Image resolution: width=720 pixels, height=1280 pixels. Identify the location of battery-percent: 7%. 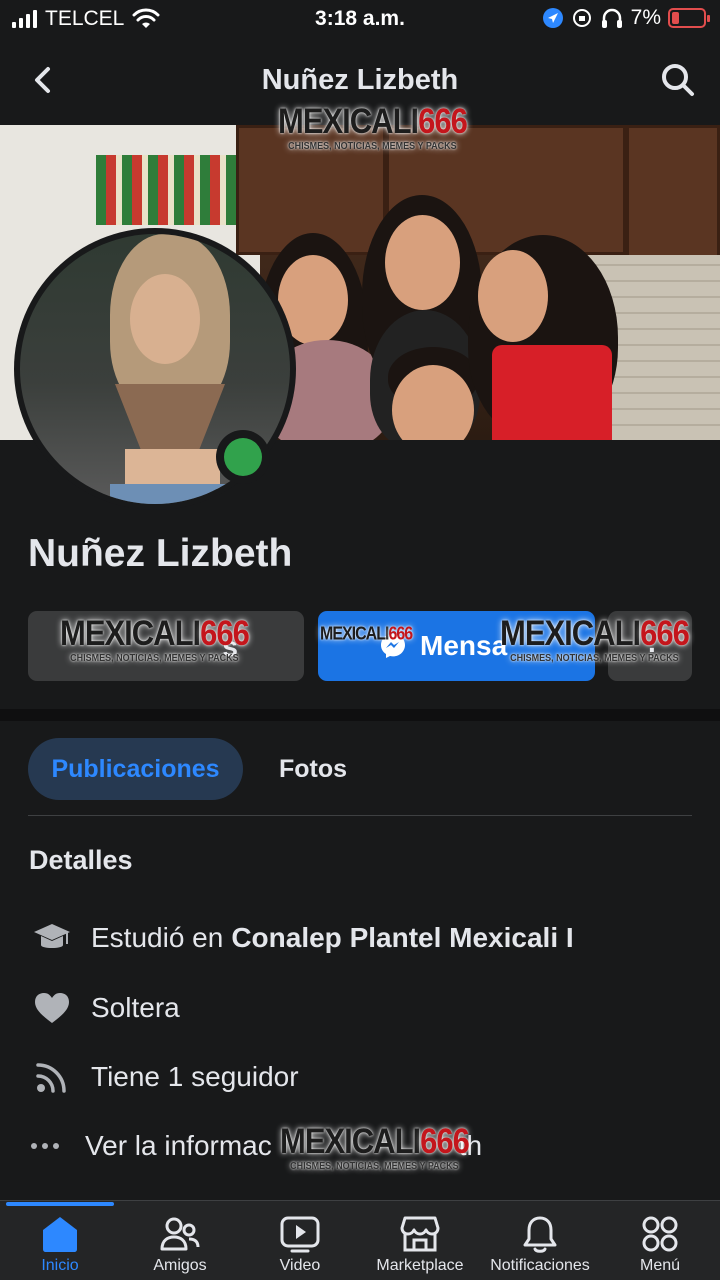
(645, 17).